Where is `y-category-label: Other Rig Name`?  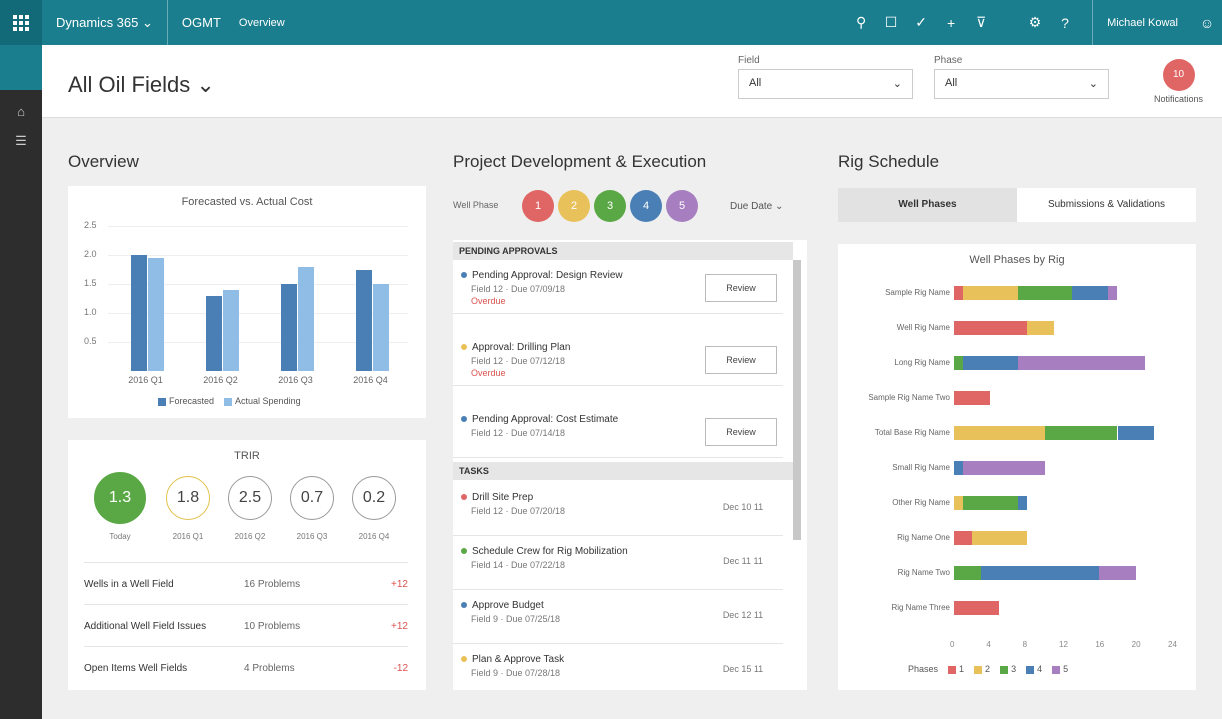 y-category-label: Other Rig Name is located at coordinates (921, 502).